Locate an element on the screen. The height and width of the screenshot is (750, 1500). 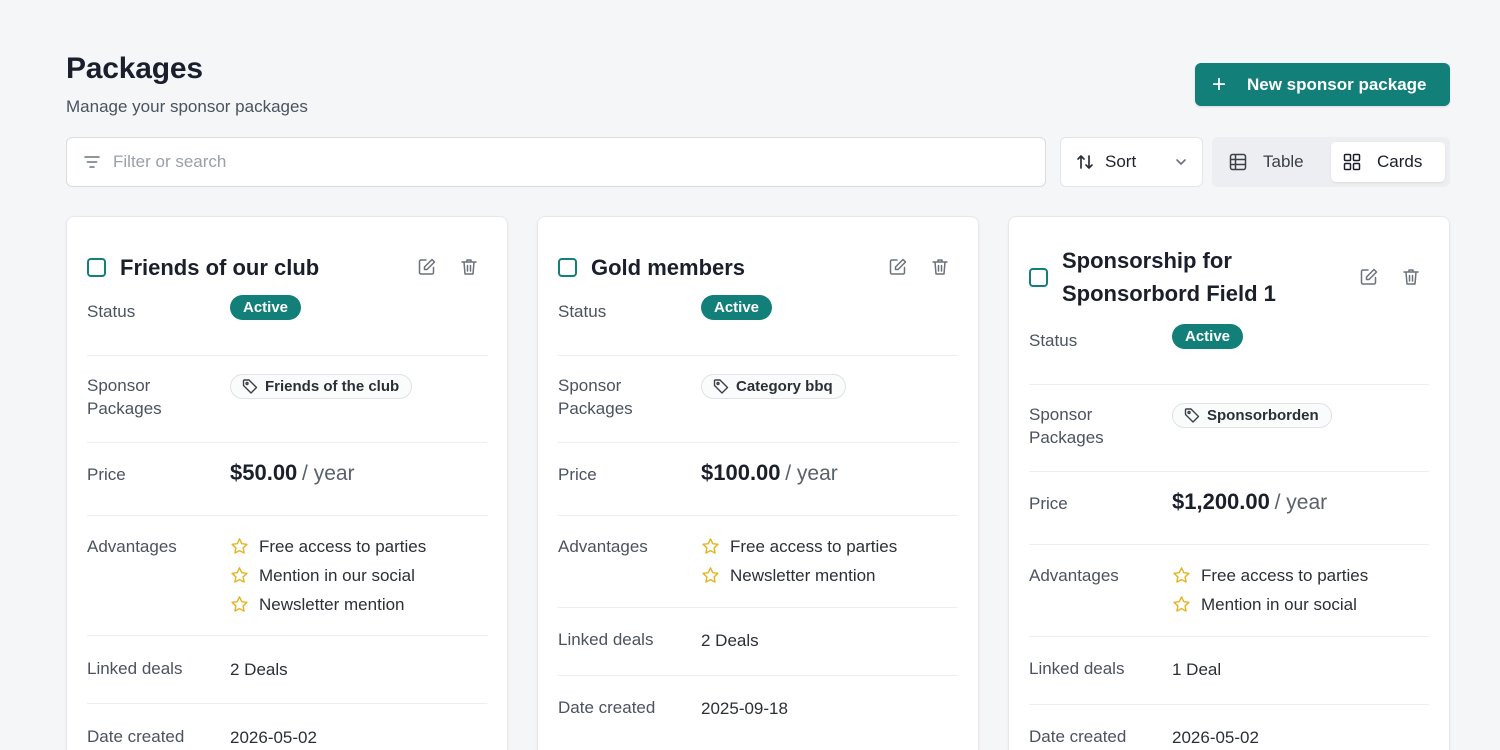
new-sponsor-package-label: New sponsor package is located at coordinates (1337, 84).